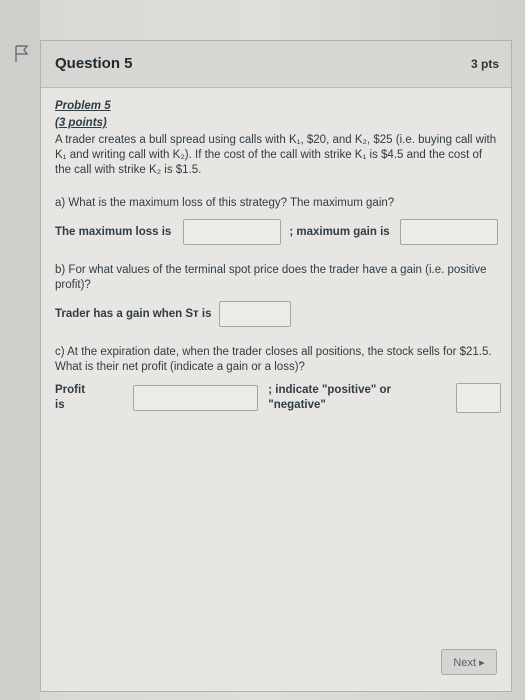 Image resolution: width=525 pixels, height=700 pixels. What do you see at coordinates (83, 106) in the screenshot?
I see `problem-label: Problem 5` at bounding box center [83, 106].